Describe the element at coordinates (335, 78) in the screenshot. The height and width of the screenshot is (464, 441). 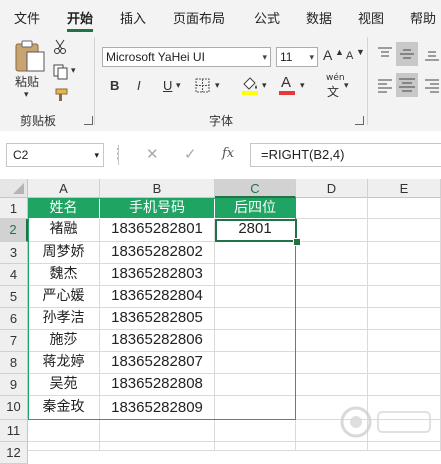
I see `phonetic-guide-label: wén` at that location.